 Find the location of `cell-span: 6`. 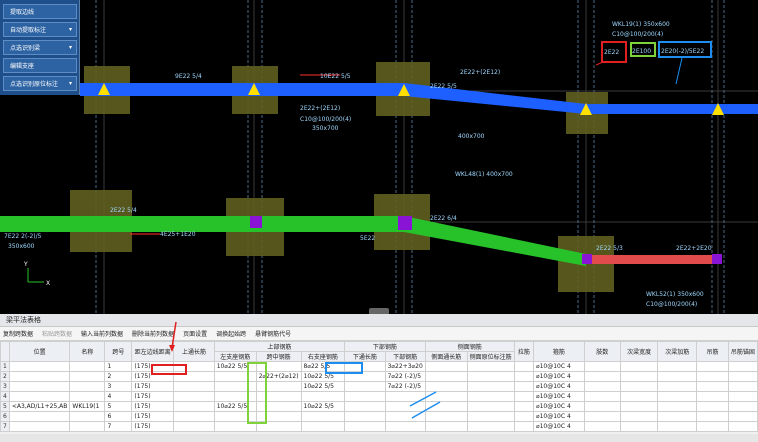

cell-span: 6 is located at coordinates (118, 416).